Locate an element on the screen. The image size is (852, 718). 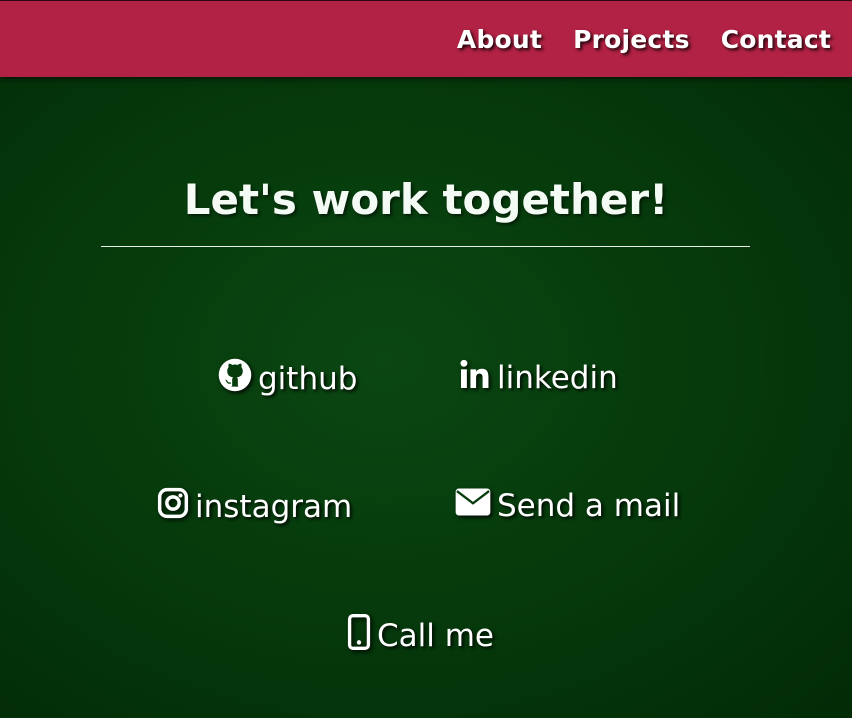
github-link: github is located at coordinates (287, 379).